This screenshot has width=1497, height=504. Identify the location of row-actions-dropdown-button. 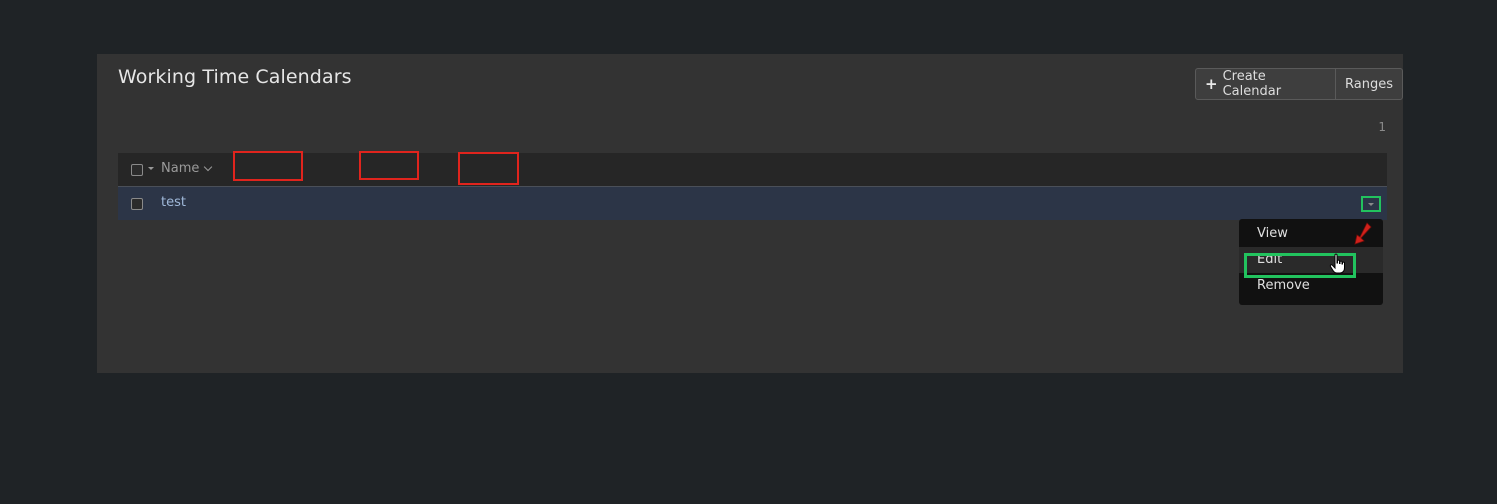
(1371, 204).